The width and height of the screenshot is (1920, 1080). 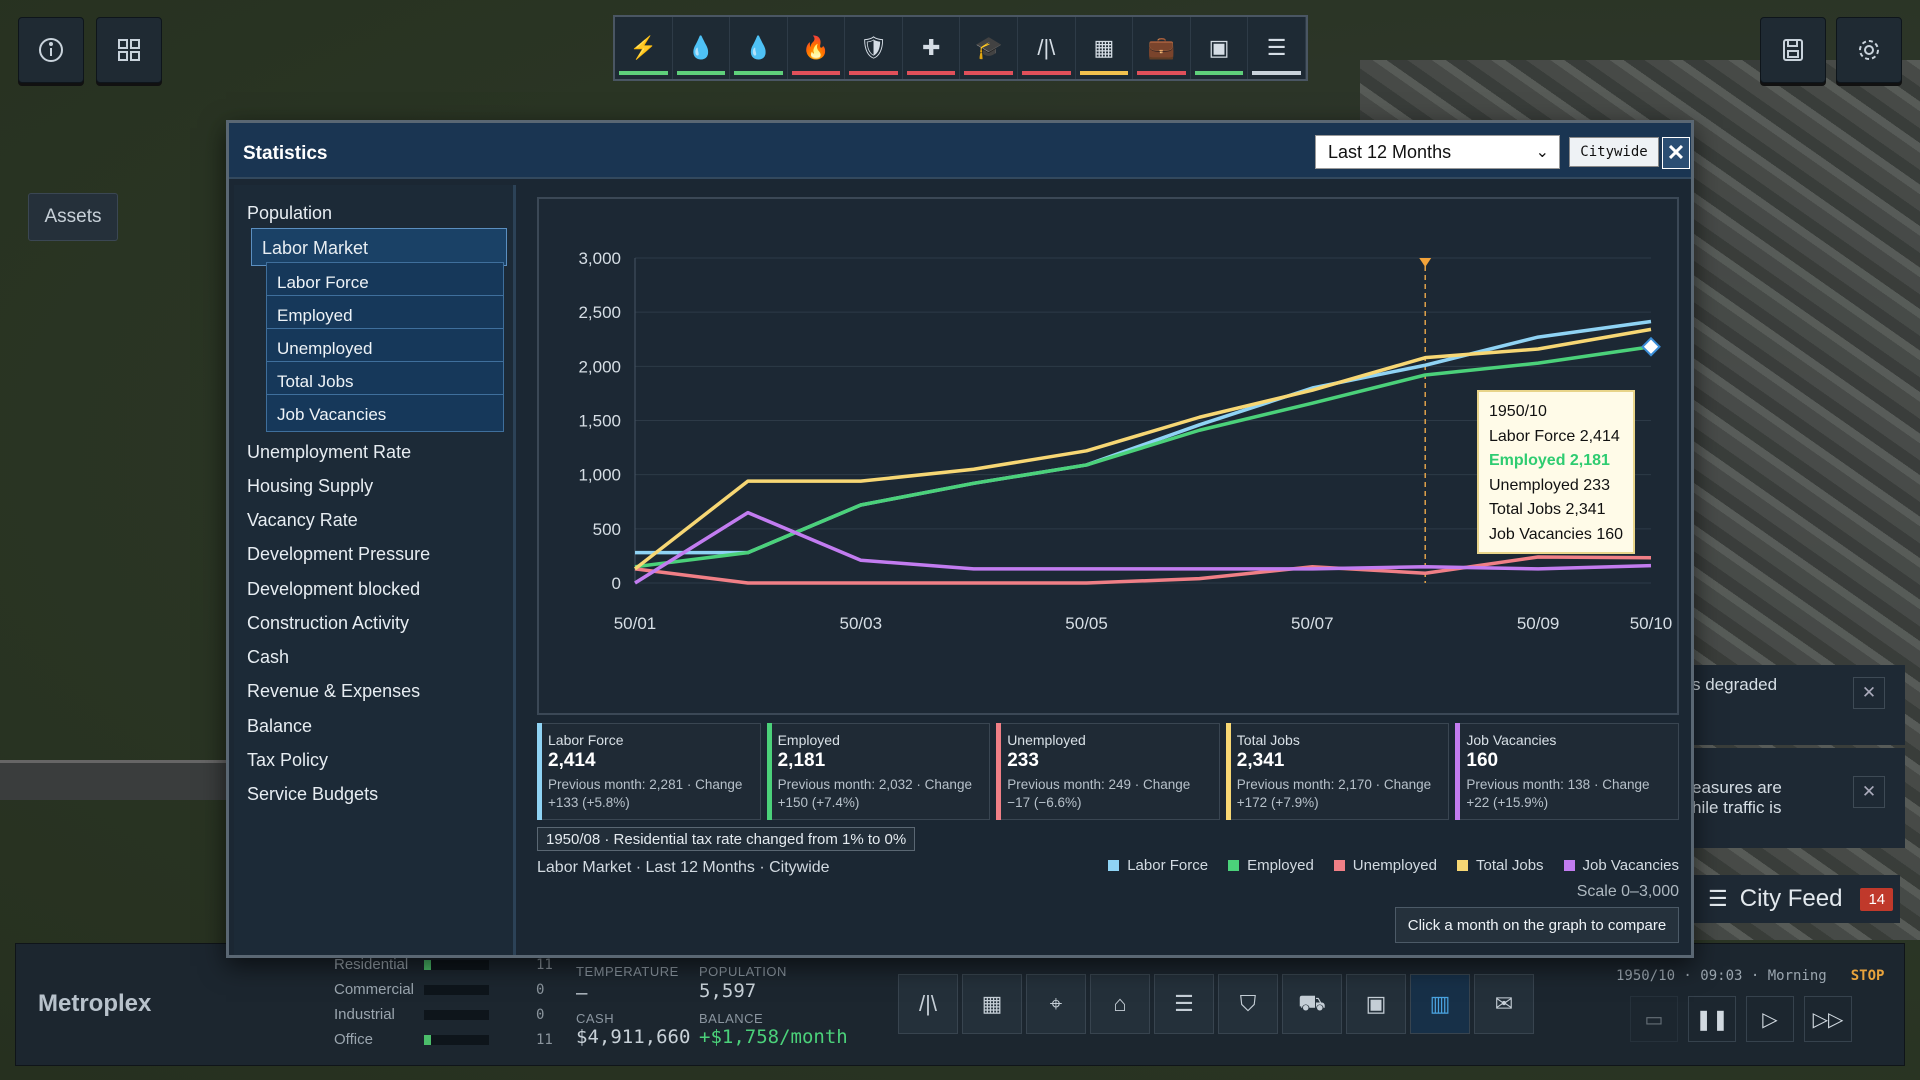 I want to click on settings-button, so click(x=1869, y=50).